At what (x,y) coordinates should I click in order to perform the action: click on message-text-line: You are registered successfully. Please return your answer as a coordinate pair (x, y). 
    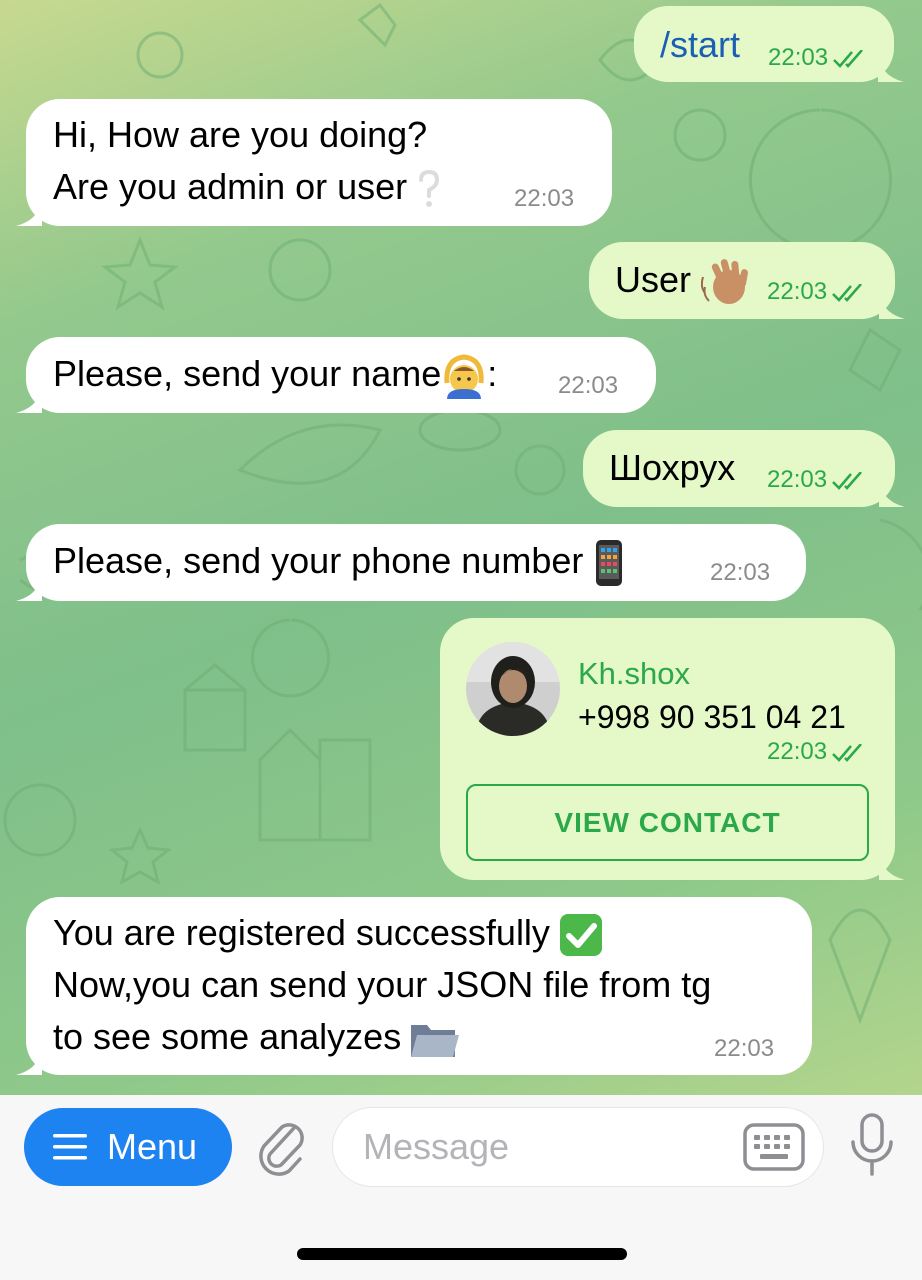
    Looking at the image, I should click on (301, 932).